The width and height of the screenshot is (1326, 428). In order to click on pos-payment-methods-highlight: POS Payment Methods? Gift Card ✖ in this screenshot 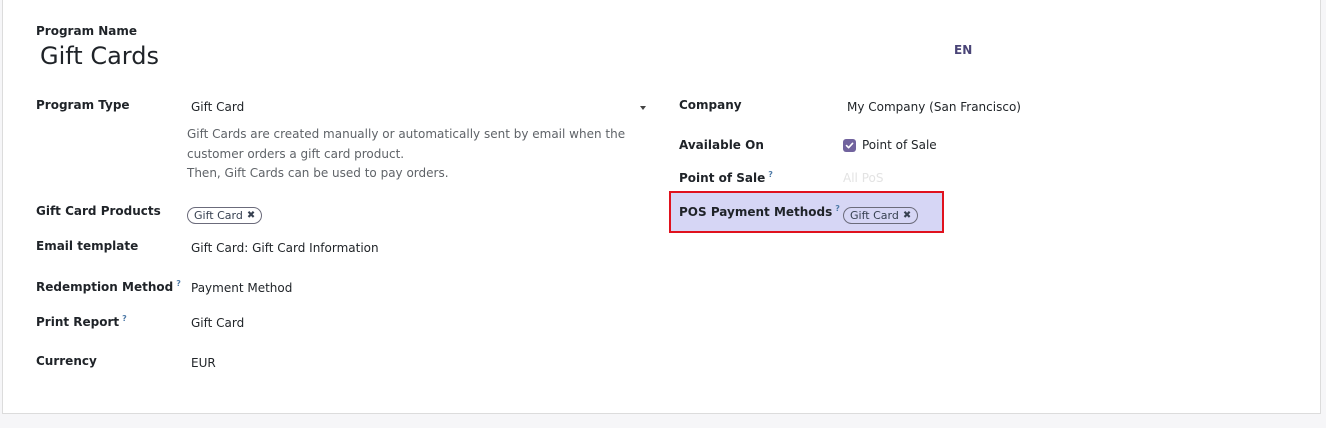, I will do `click(806, 212)`.